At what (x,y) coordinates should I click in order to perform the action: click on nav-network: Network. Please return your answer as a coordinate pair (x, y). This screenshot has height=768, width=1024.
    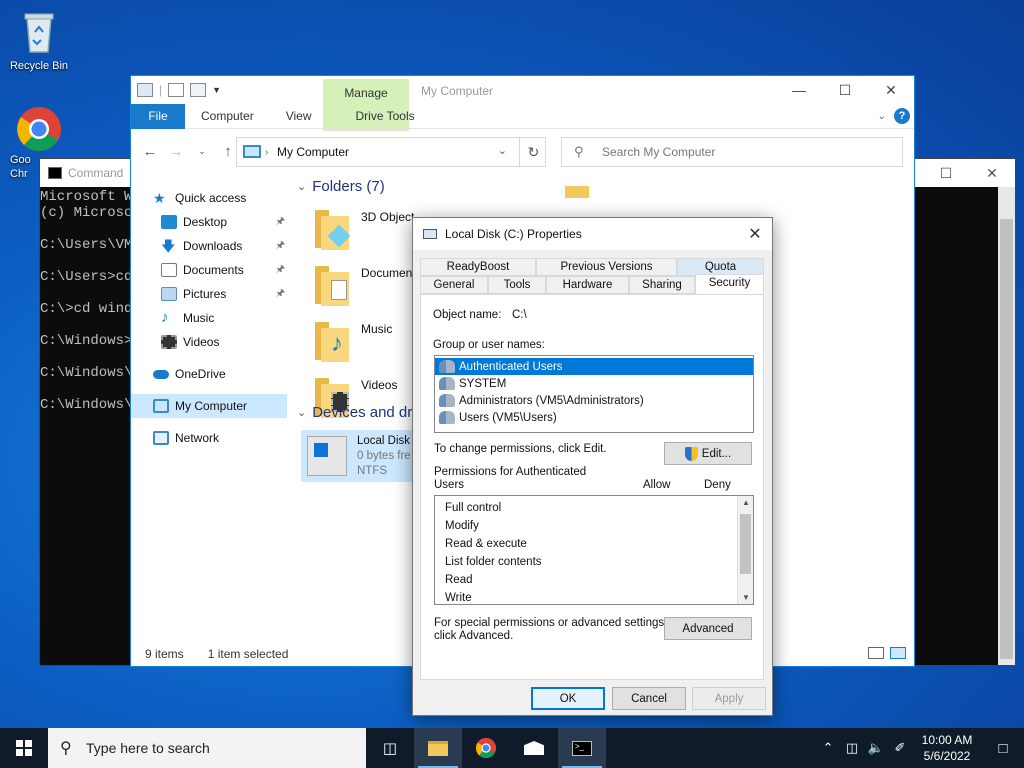
    Looking at the image, I should click on (209, 438).